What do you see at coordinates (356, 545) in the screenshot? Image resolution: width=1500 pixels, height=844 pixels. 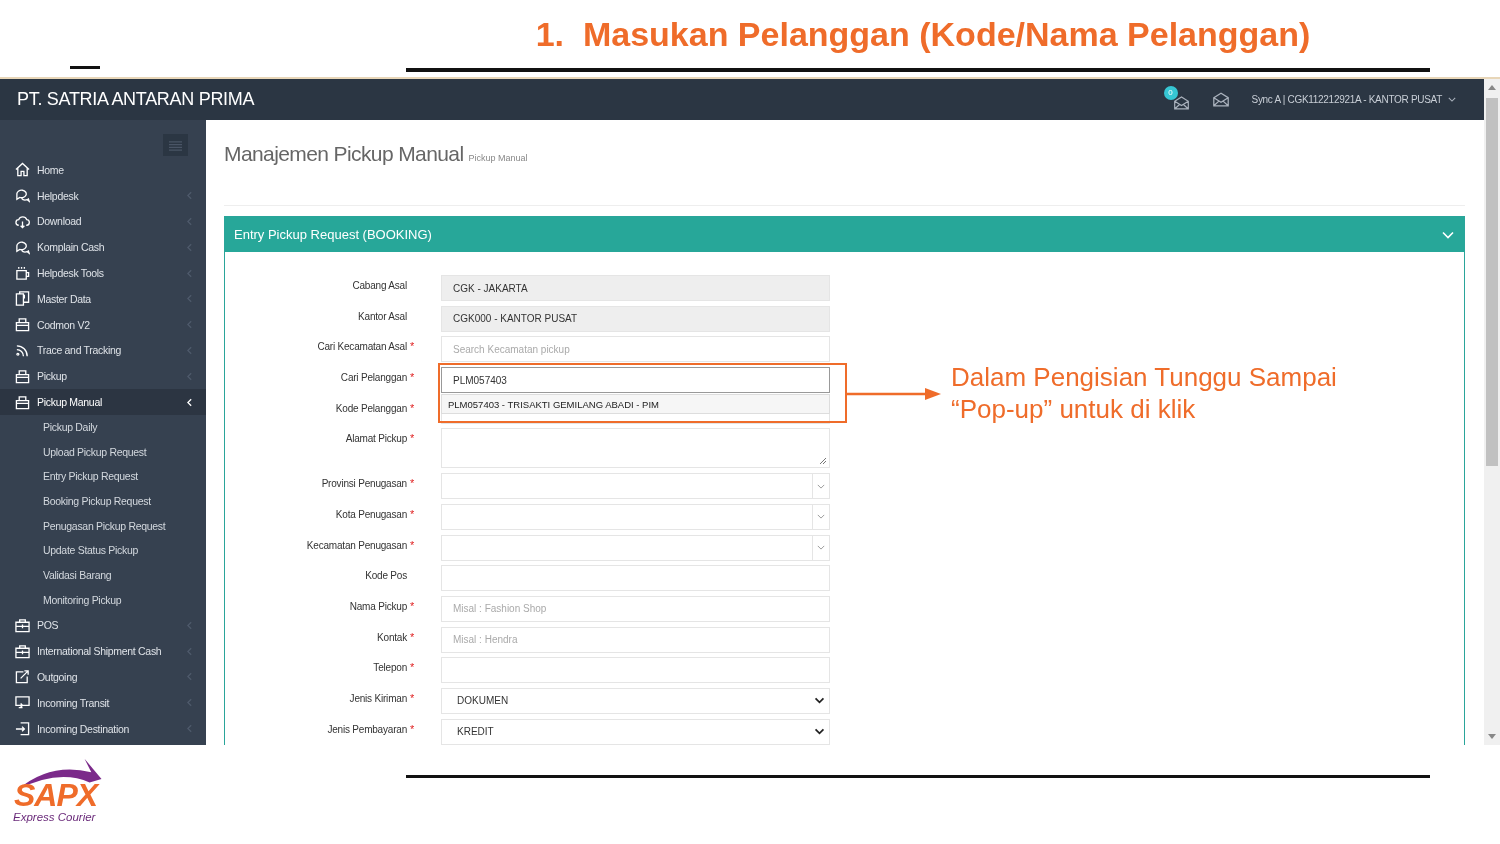 I see `field-label: Kecamatan Penugasan` at bounding box center [356, 545].